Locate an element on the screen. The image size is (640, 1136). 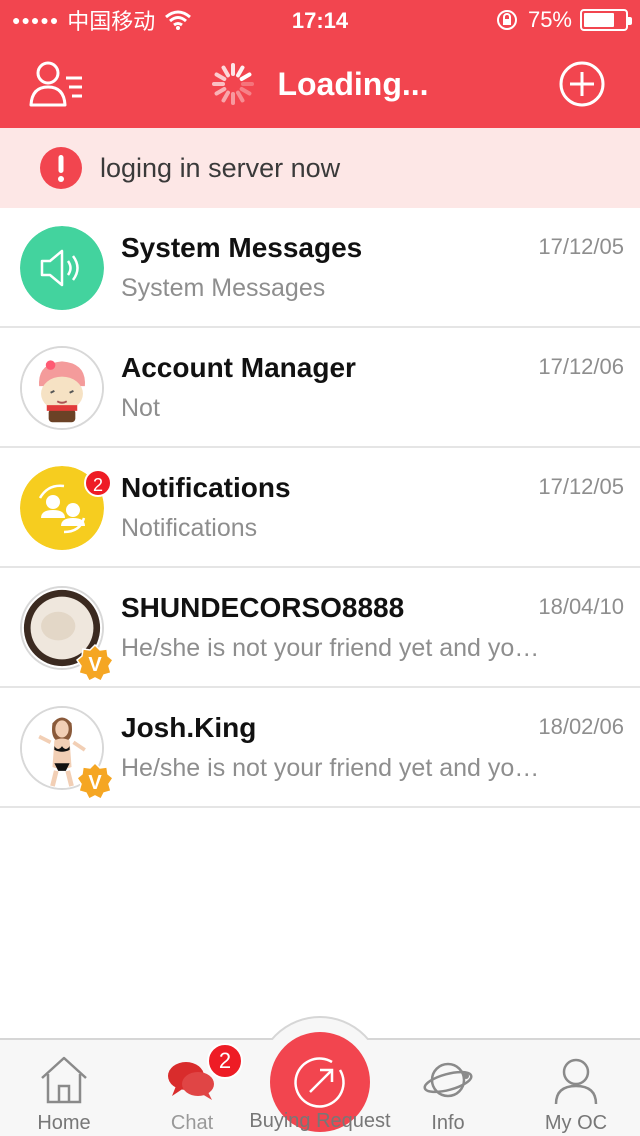
unread-badge: 2 is located at coordinates (98, 483).